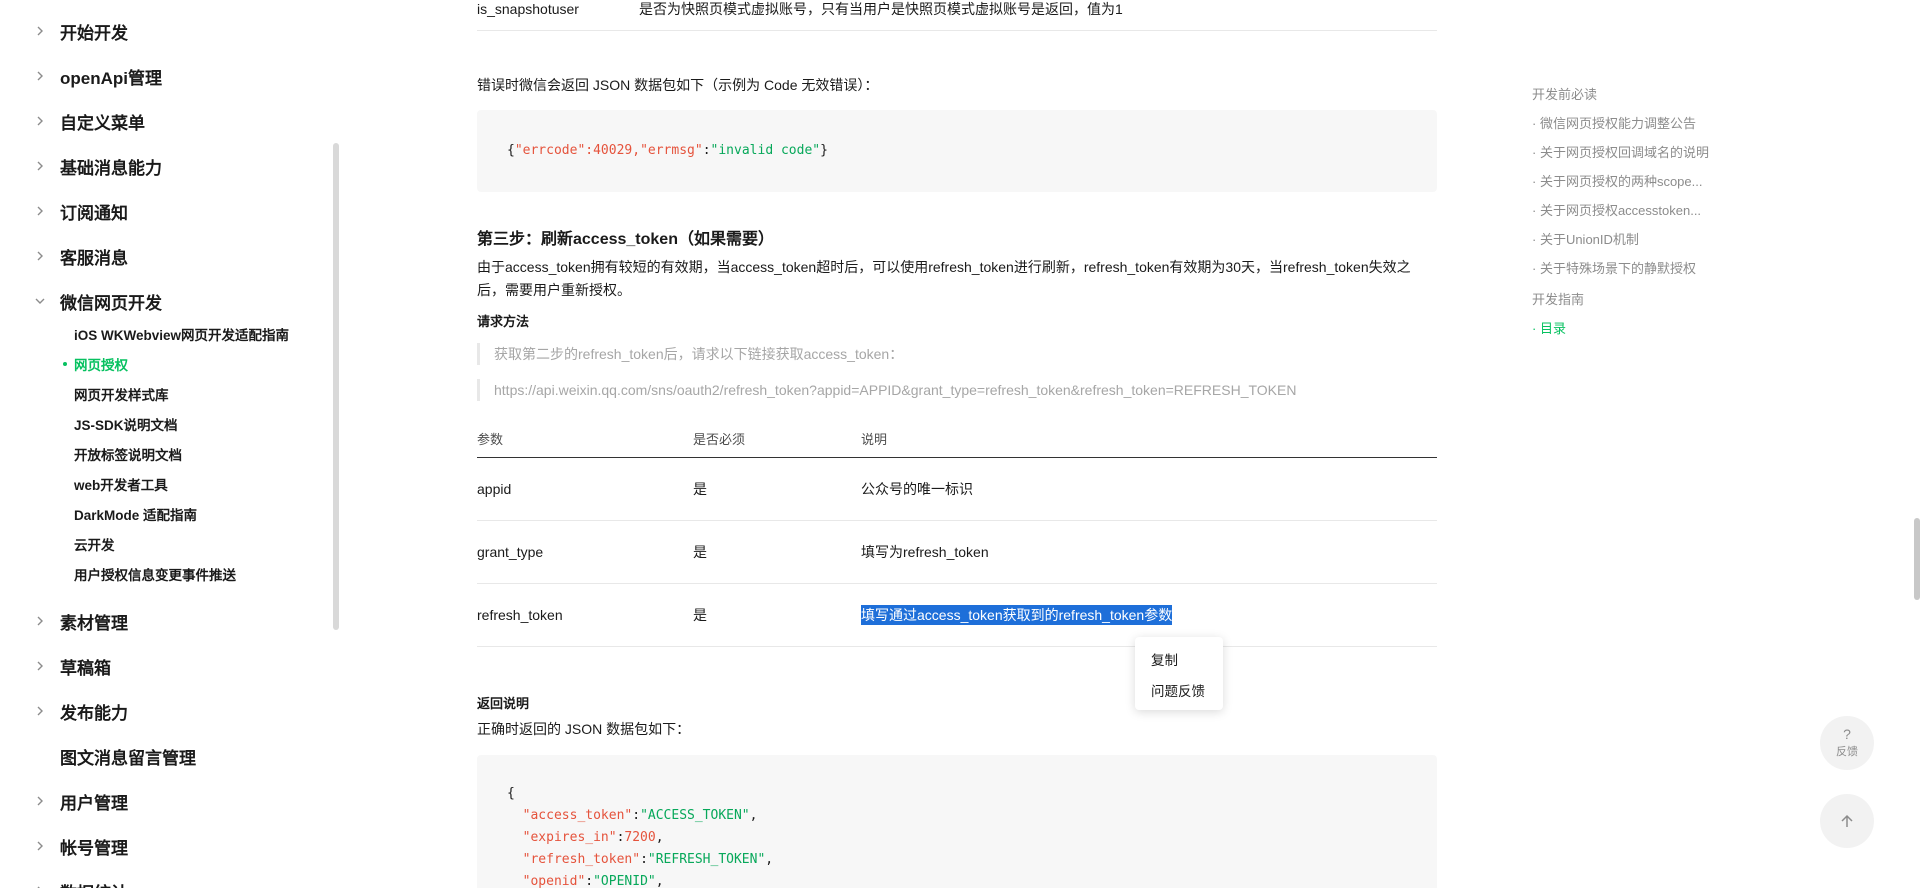 The image size is (1920, 888). What do you see at coordinates (40, 301) in the screenshot?
I see `chevron-down-icon` at bounding box center [40, 301].